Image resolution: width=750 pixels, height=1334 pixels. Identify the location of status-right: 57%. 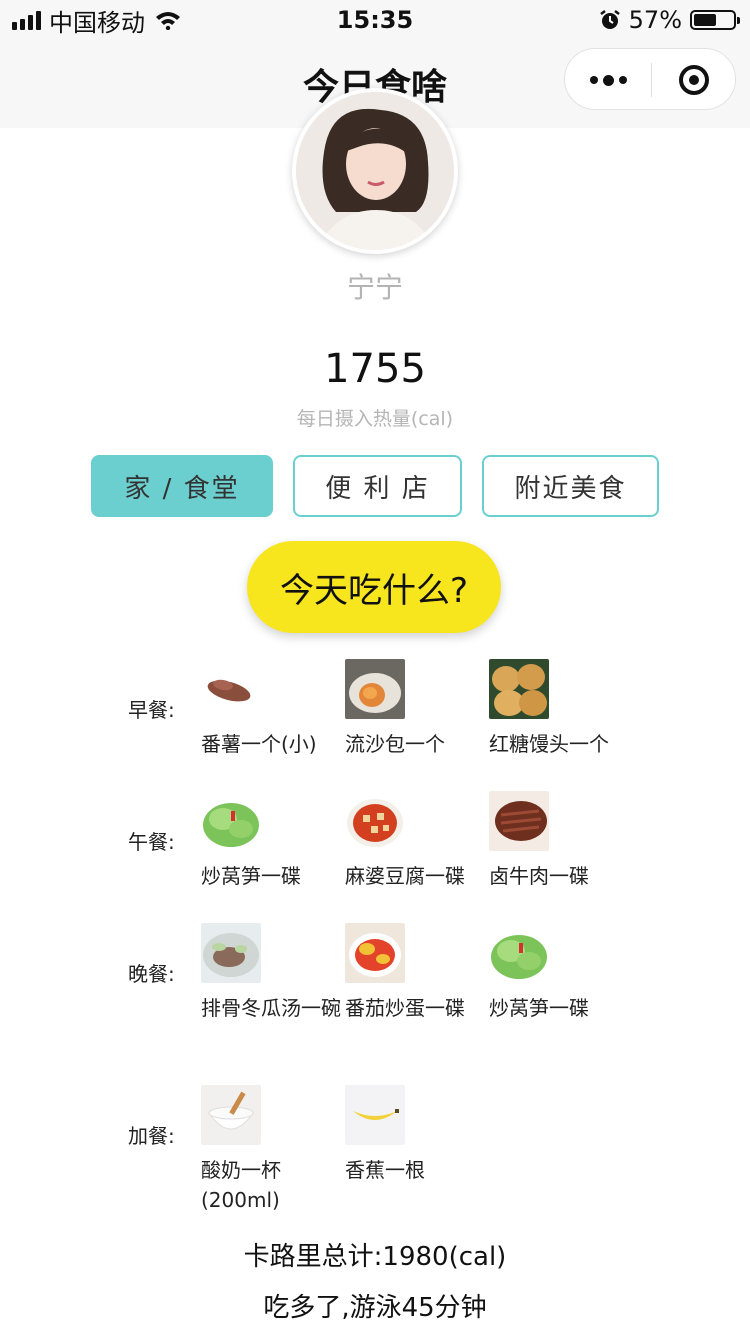
(669, 20).